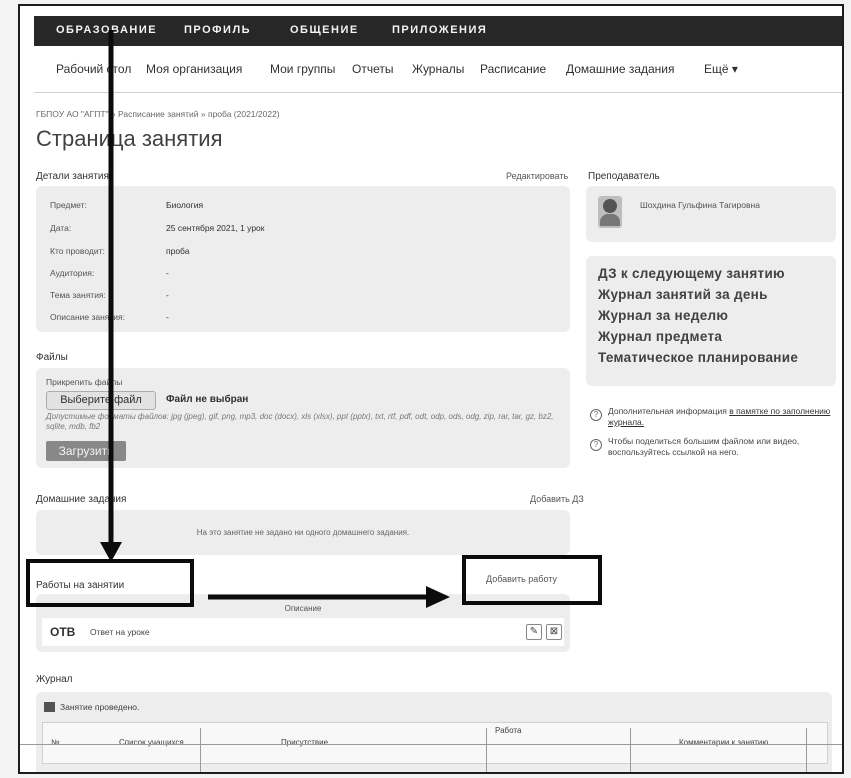 The height and width of the screenshot is (778, 851). What do you see at coordinates (438, 597) in the screenshot?
I see `horizontal-arrow-head` at bounding box center [438, 597].